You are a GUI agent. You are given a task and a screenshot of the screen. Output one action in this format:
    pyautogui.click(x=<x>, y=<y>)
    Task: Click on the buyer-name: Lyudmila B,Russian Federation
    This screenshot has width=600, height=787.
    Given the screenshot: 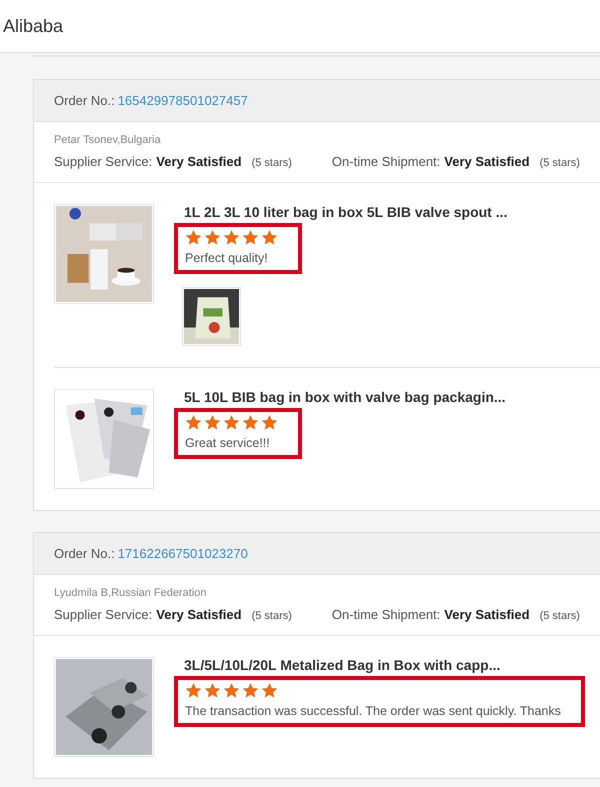 What is the action you would take?
    pyautogui.click(x=131, y=593)
    